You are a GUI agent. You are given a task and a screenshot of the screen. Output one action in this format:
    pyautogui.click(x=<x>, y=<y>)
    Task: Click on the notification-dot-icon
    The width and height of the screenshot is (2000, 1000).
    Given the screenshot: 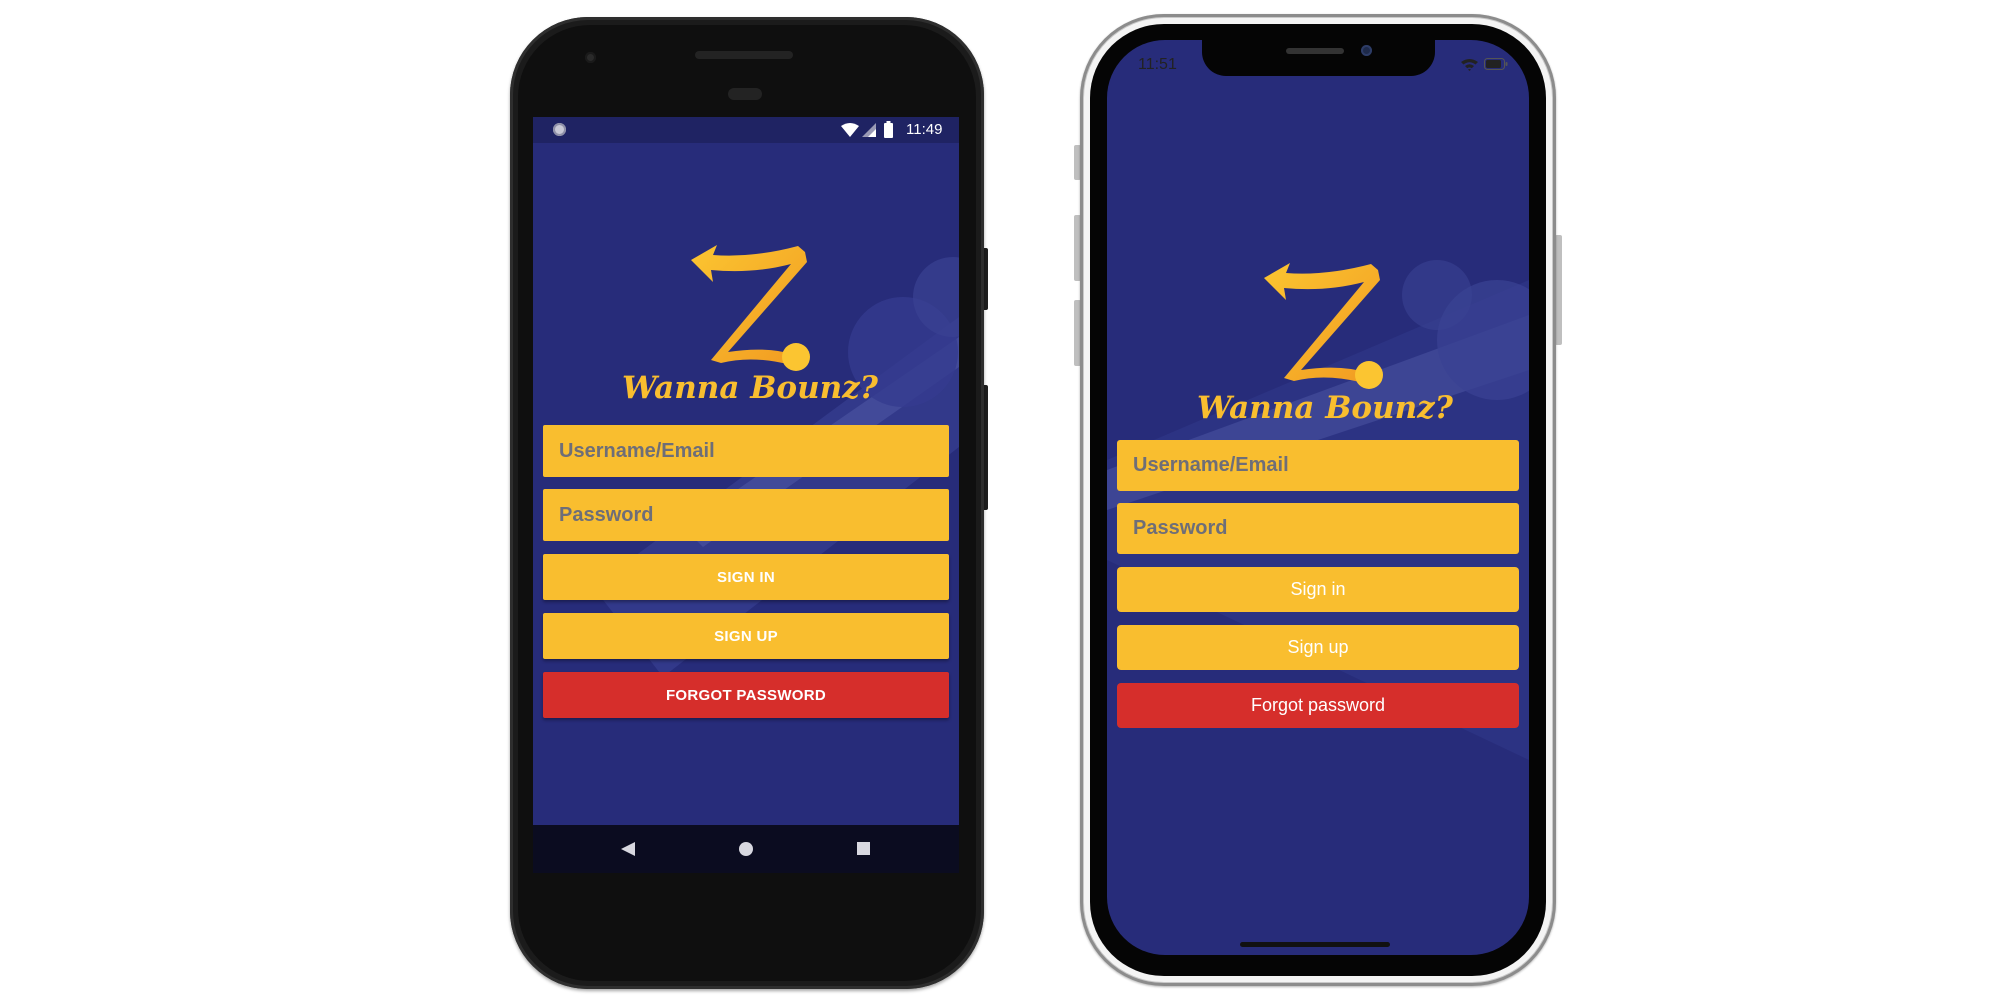 What is the action you would take?
    pyautogui.click(x=559, y=129)
    